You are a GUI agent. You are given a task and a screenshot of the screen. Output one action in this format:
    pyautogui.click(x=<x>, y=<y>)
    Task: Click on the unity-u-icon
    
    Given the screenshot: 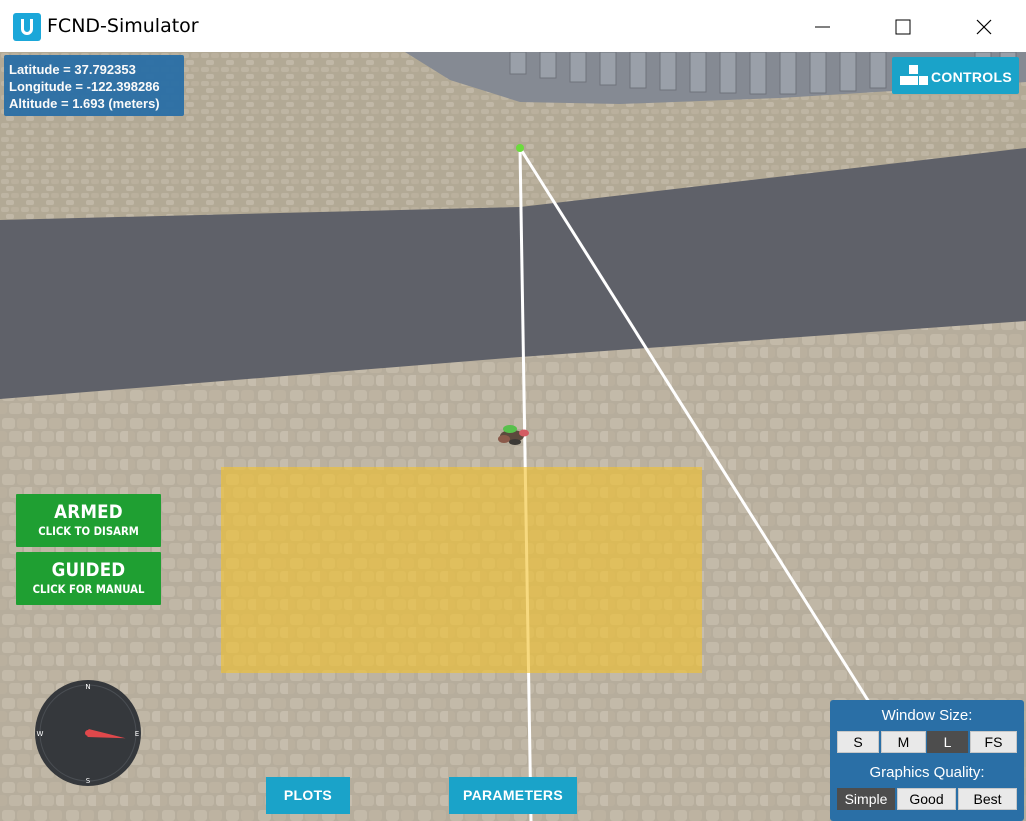 What is the action you would take?
    pyautogui.click(x=27, y=27)
    